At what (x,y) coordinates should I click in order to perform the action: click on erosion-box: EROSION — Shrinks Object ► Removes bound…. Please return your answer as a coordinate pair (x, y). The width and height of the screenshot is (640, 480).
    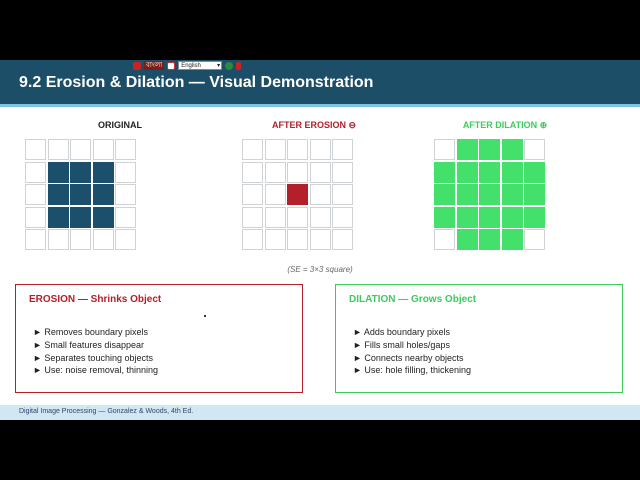
    Looking at the image, I should click on (159, 338).